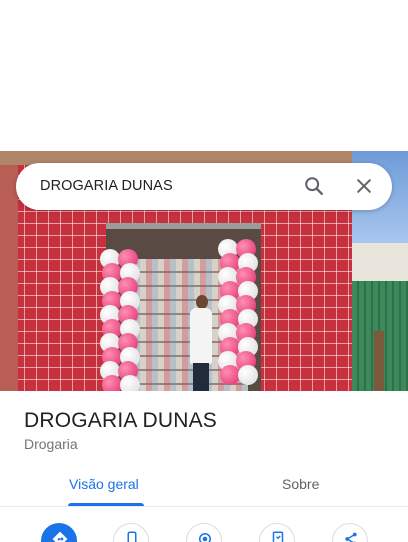 The height and width of the screenshot is (542, 408). I want to click on close-icon, so click(364, 186).